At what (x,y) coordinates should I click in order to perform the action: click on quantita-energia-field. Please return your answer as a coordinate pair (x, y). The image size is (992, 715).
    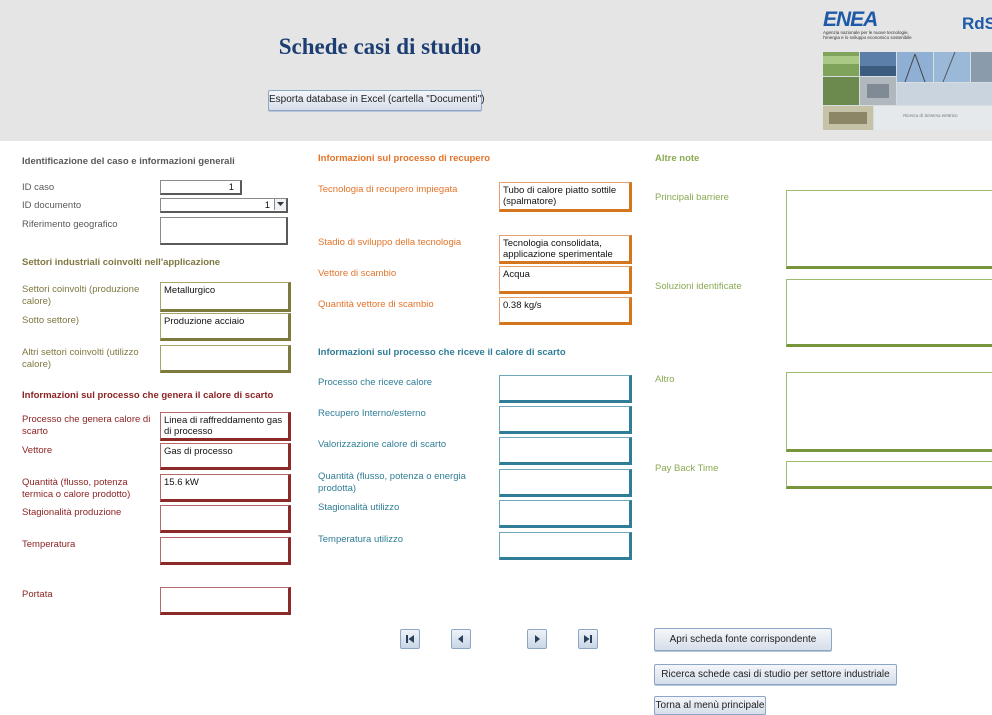
    Looking at the image, I should click on (565, 483).